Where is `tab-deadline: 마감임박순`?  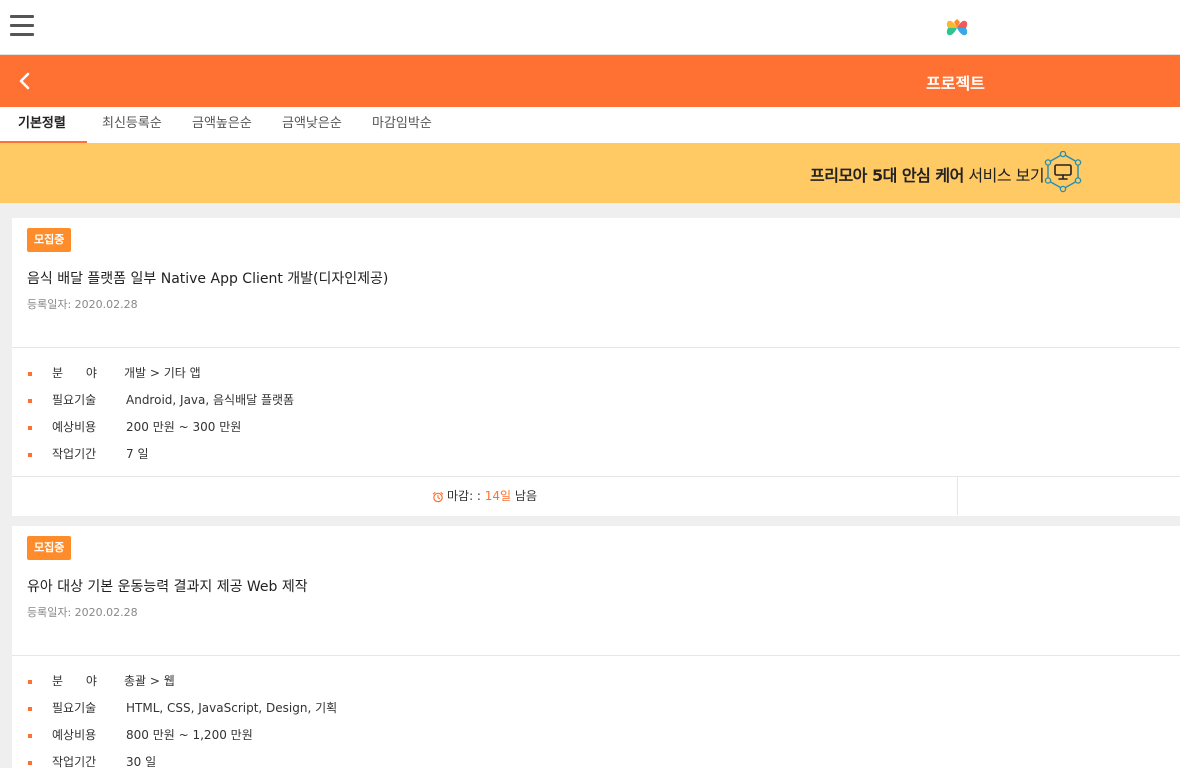 tab-deadline: 마감임박순 is located at coordinates (402, 125).